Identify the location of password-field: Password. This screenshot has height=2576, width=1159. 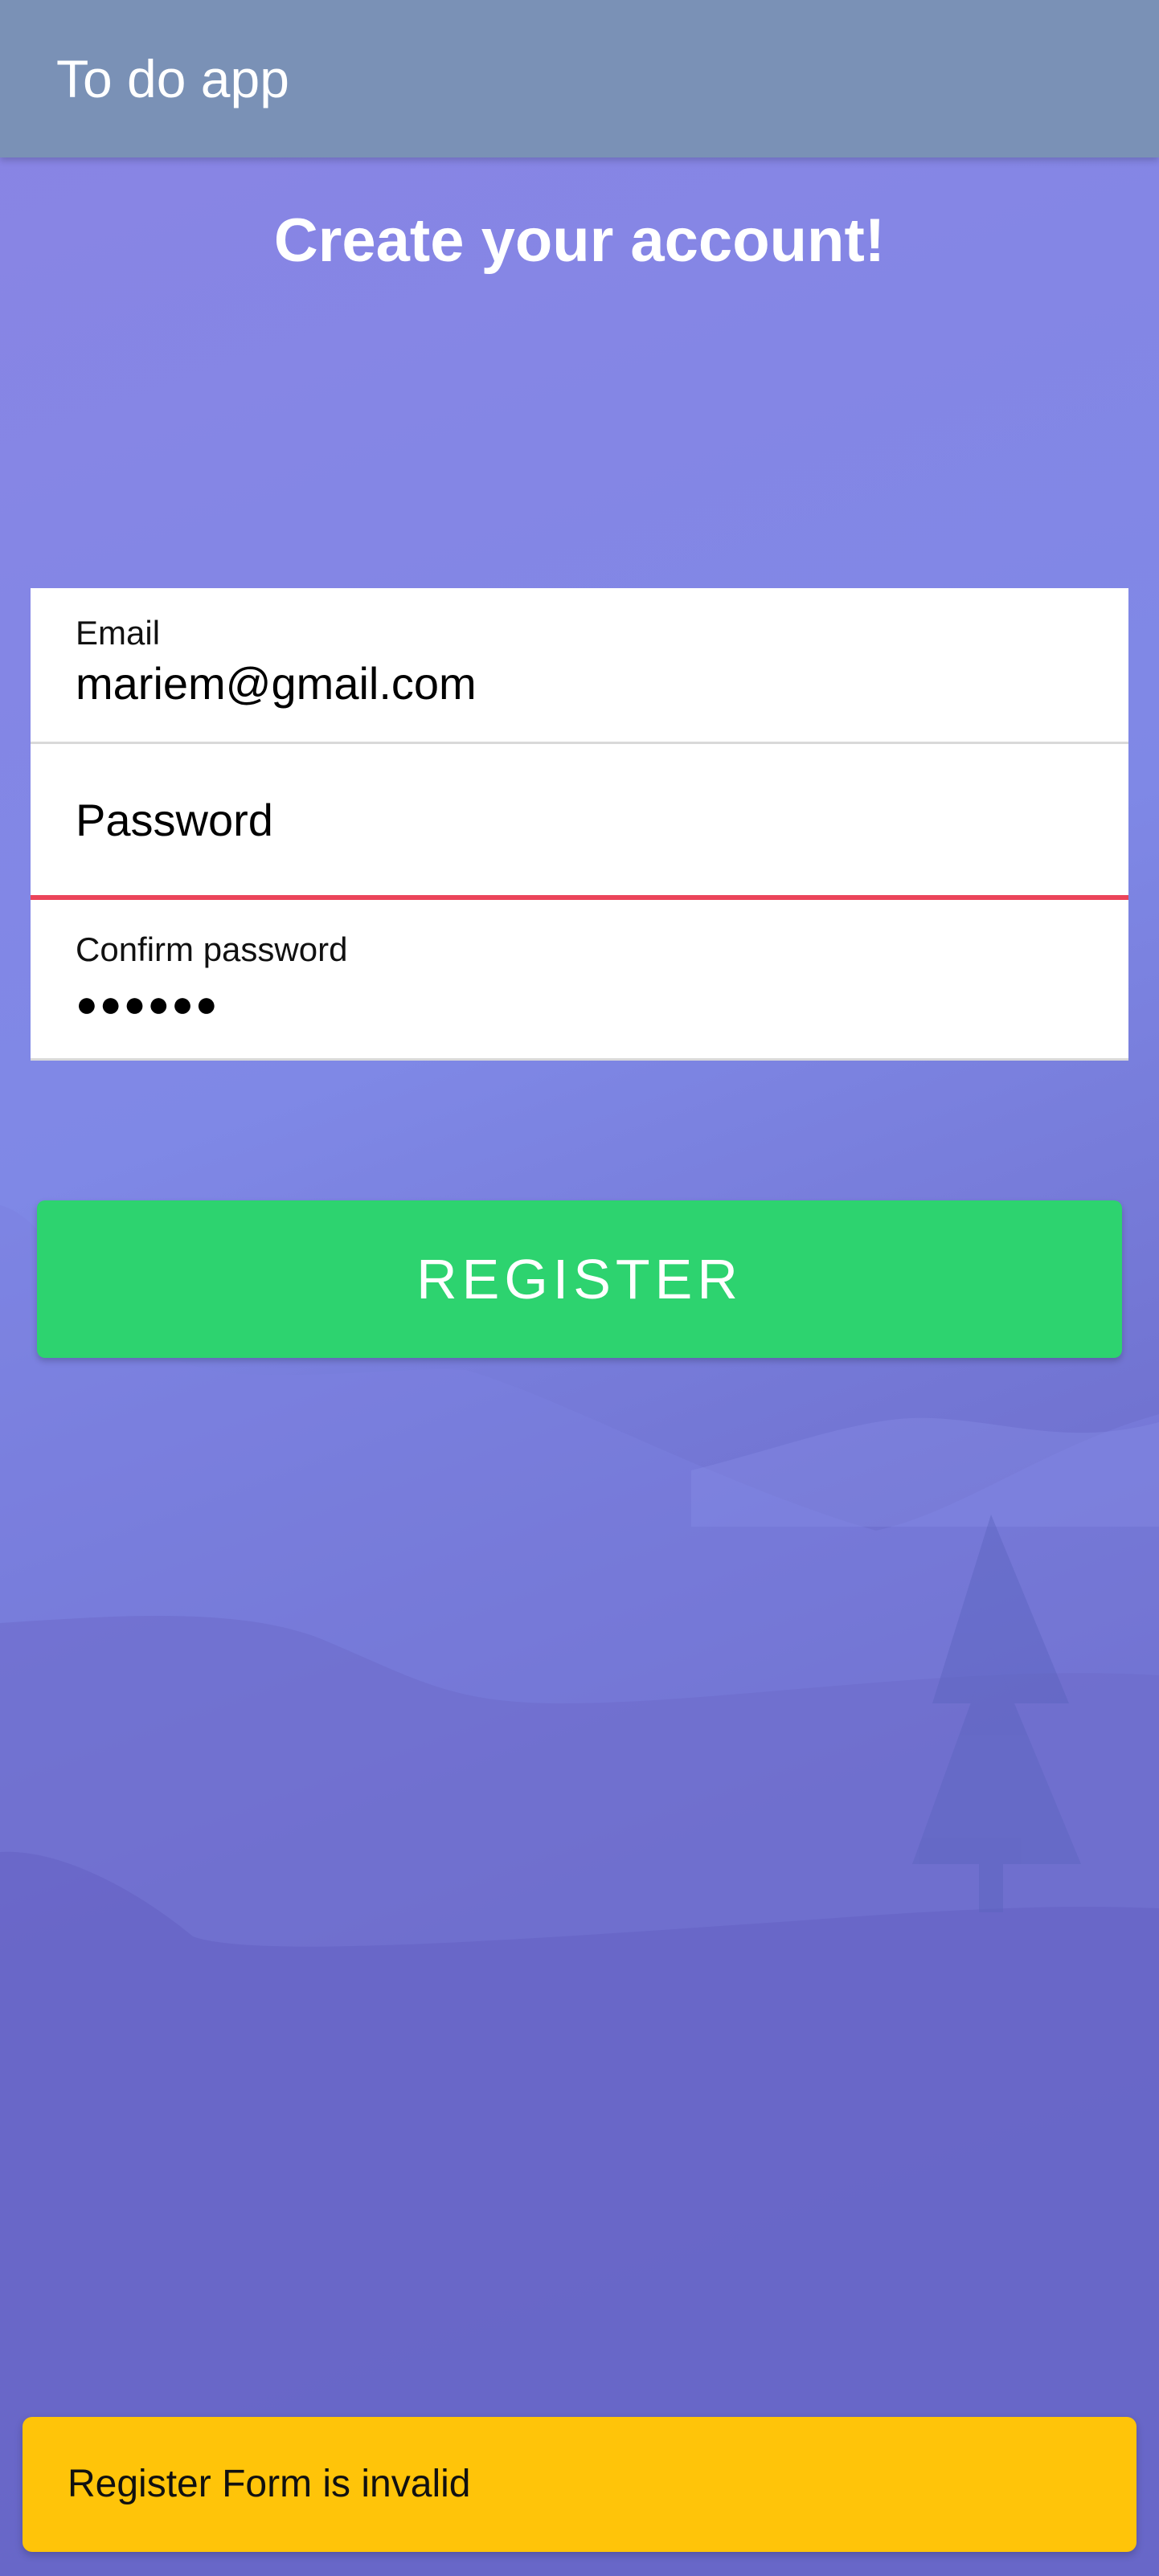
(580, 822).